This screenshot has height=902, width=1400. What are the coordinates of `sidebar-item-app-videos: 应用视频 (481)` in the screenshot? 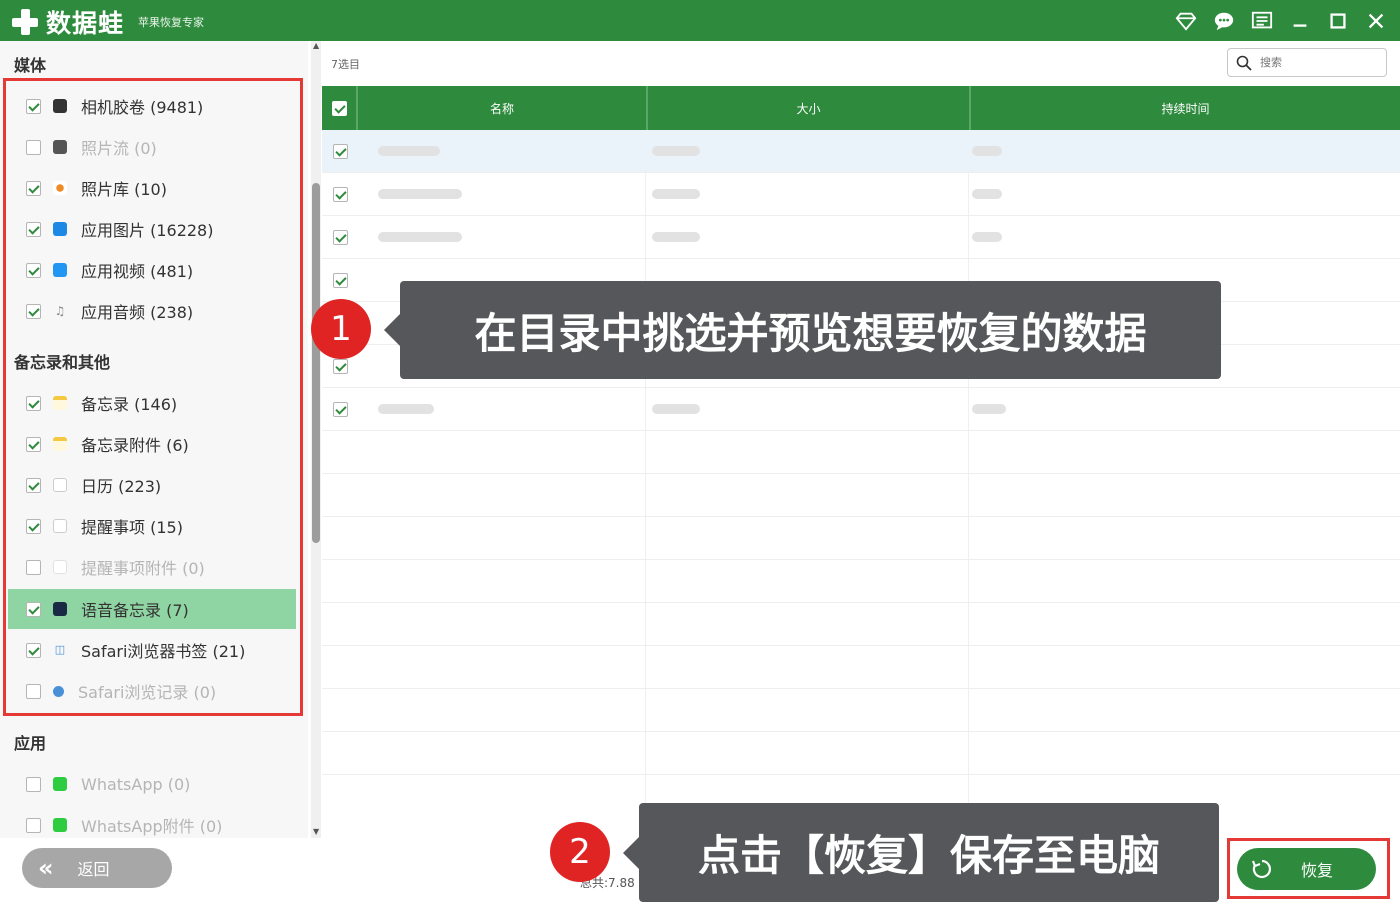 It's located at (152, 270).